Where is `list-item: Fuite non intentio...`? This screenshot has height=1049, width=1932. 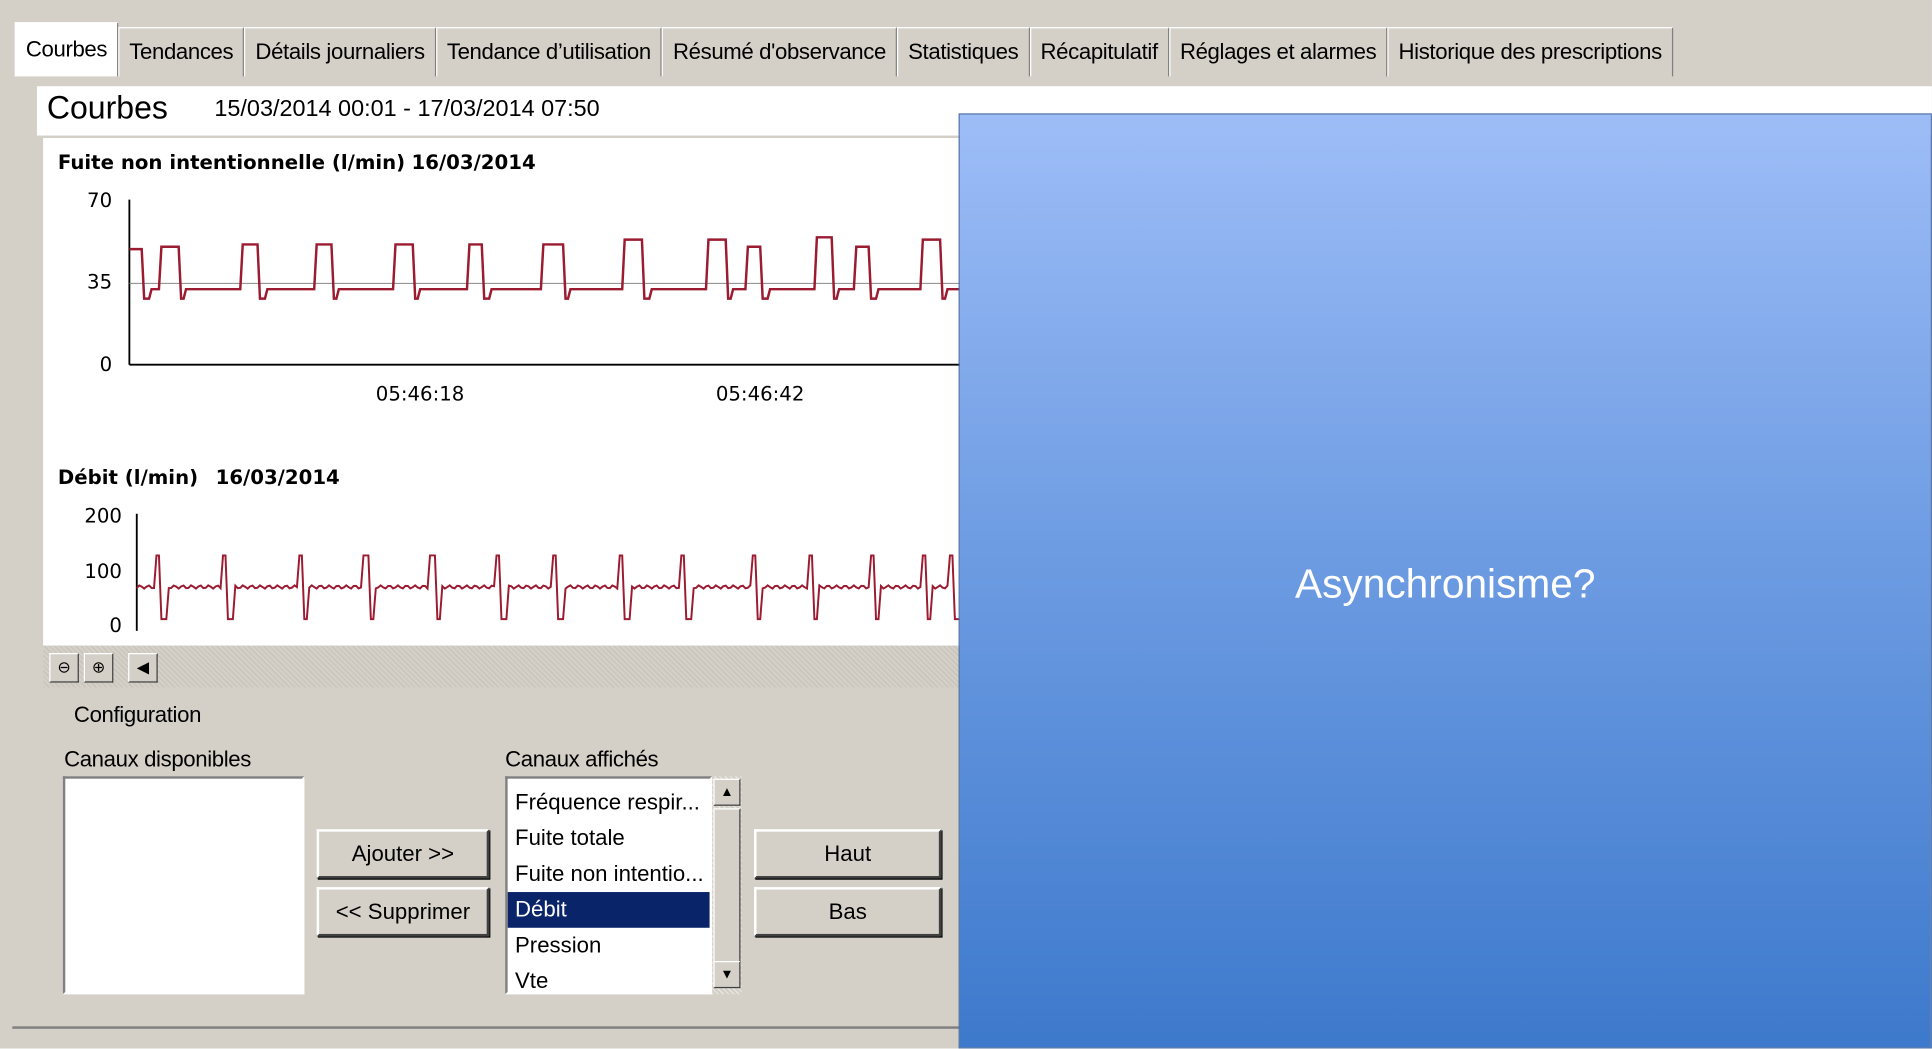 list-item: Fuite non intentio... is located at coordinates (609, 874).